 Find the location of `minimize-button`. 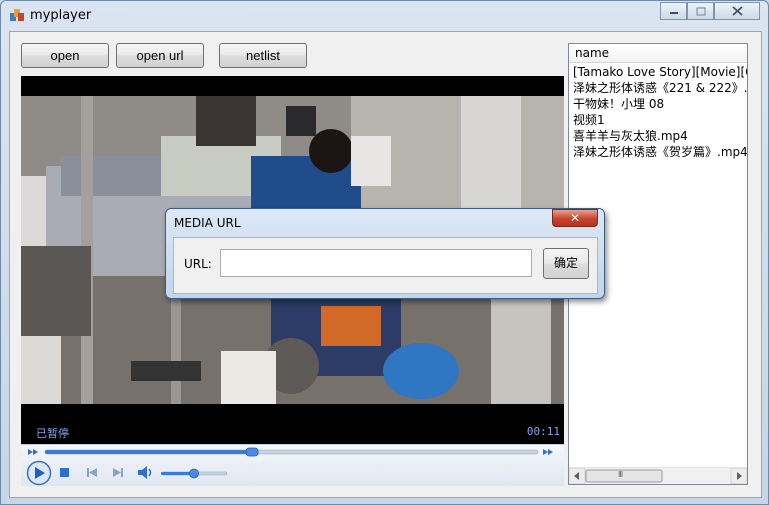

minimize-button is located at coordinates (673, 11).